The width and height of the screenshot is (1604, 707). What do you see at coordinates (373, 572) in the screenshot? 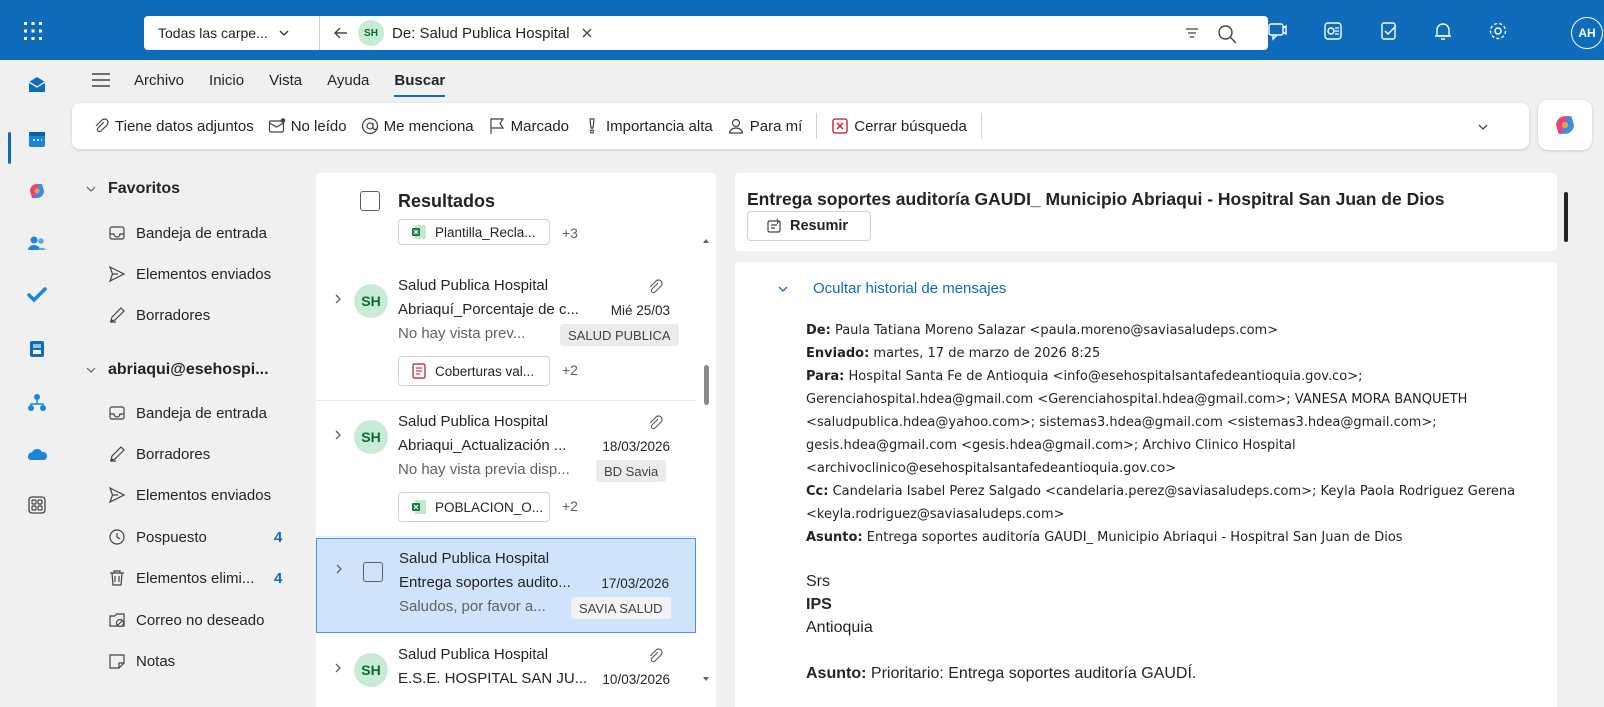
I see `row-checkbox` at bounding box center [373, 572].